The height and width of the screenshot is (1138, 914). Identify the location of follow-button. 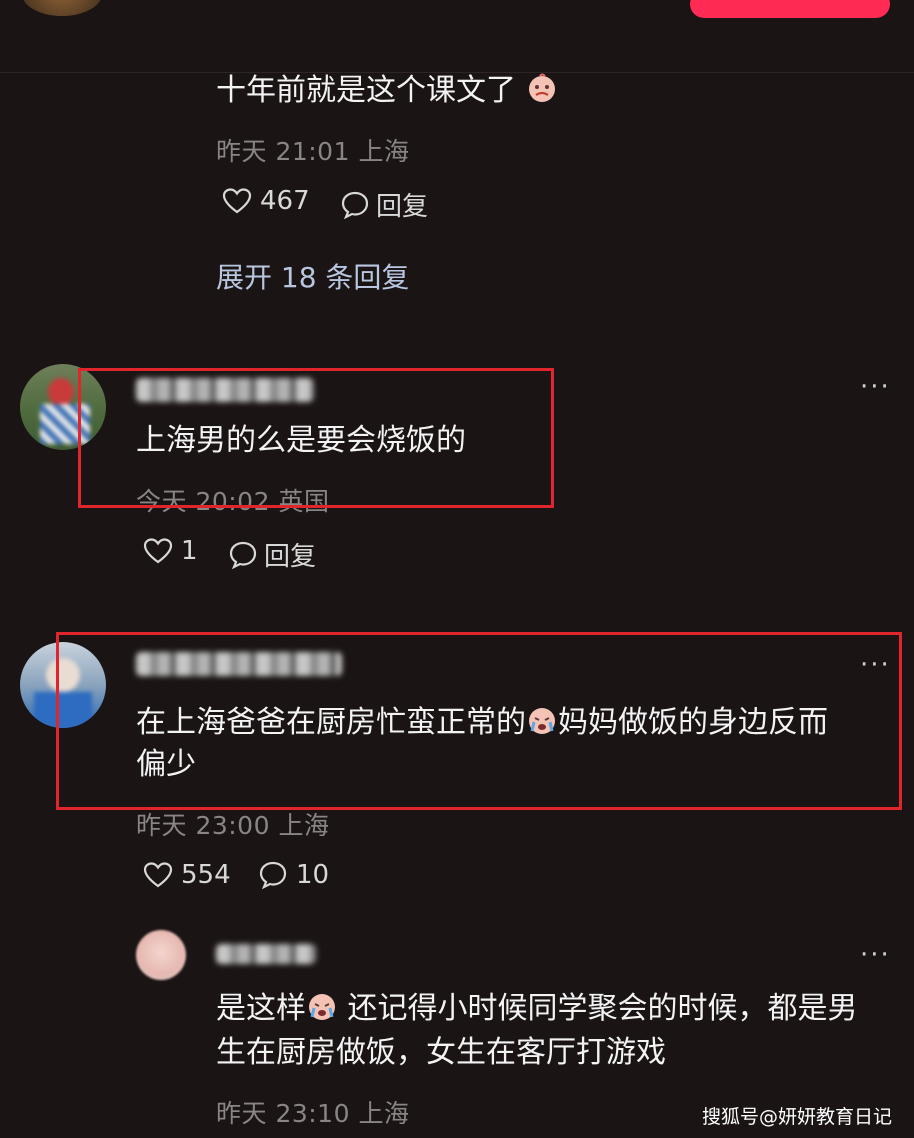
(790, 9).